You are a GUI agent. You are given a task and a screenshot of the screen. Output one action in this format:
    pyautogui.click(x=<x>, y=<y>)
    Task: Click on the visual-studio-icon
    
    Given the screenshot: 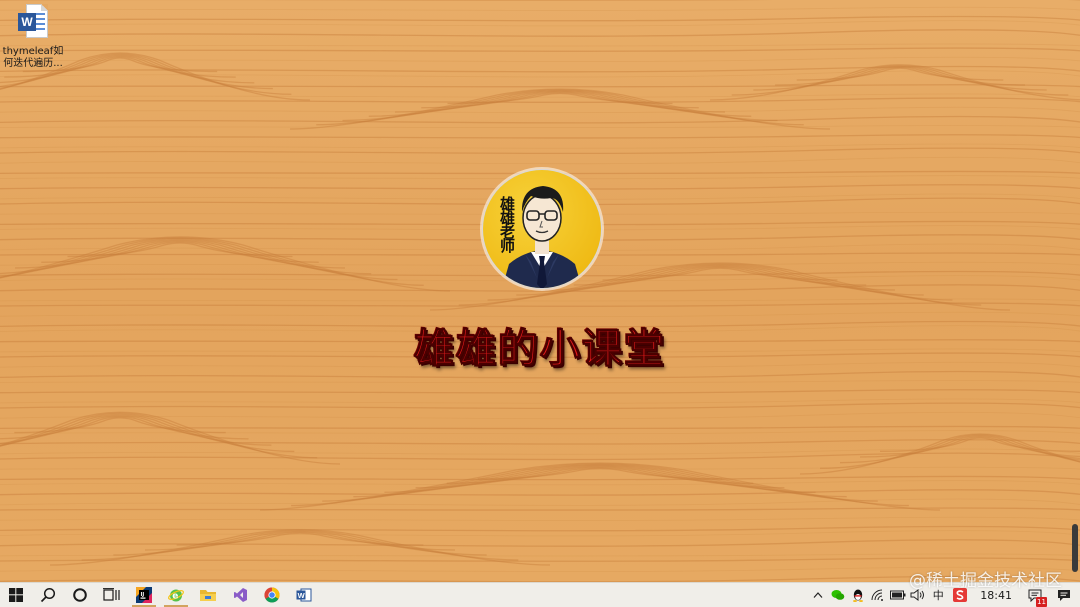 What is the action you would take?
    pyautogui.click(x=240, y=595)
    